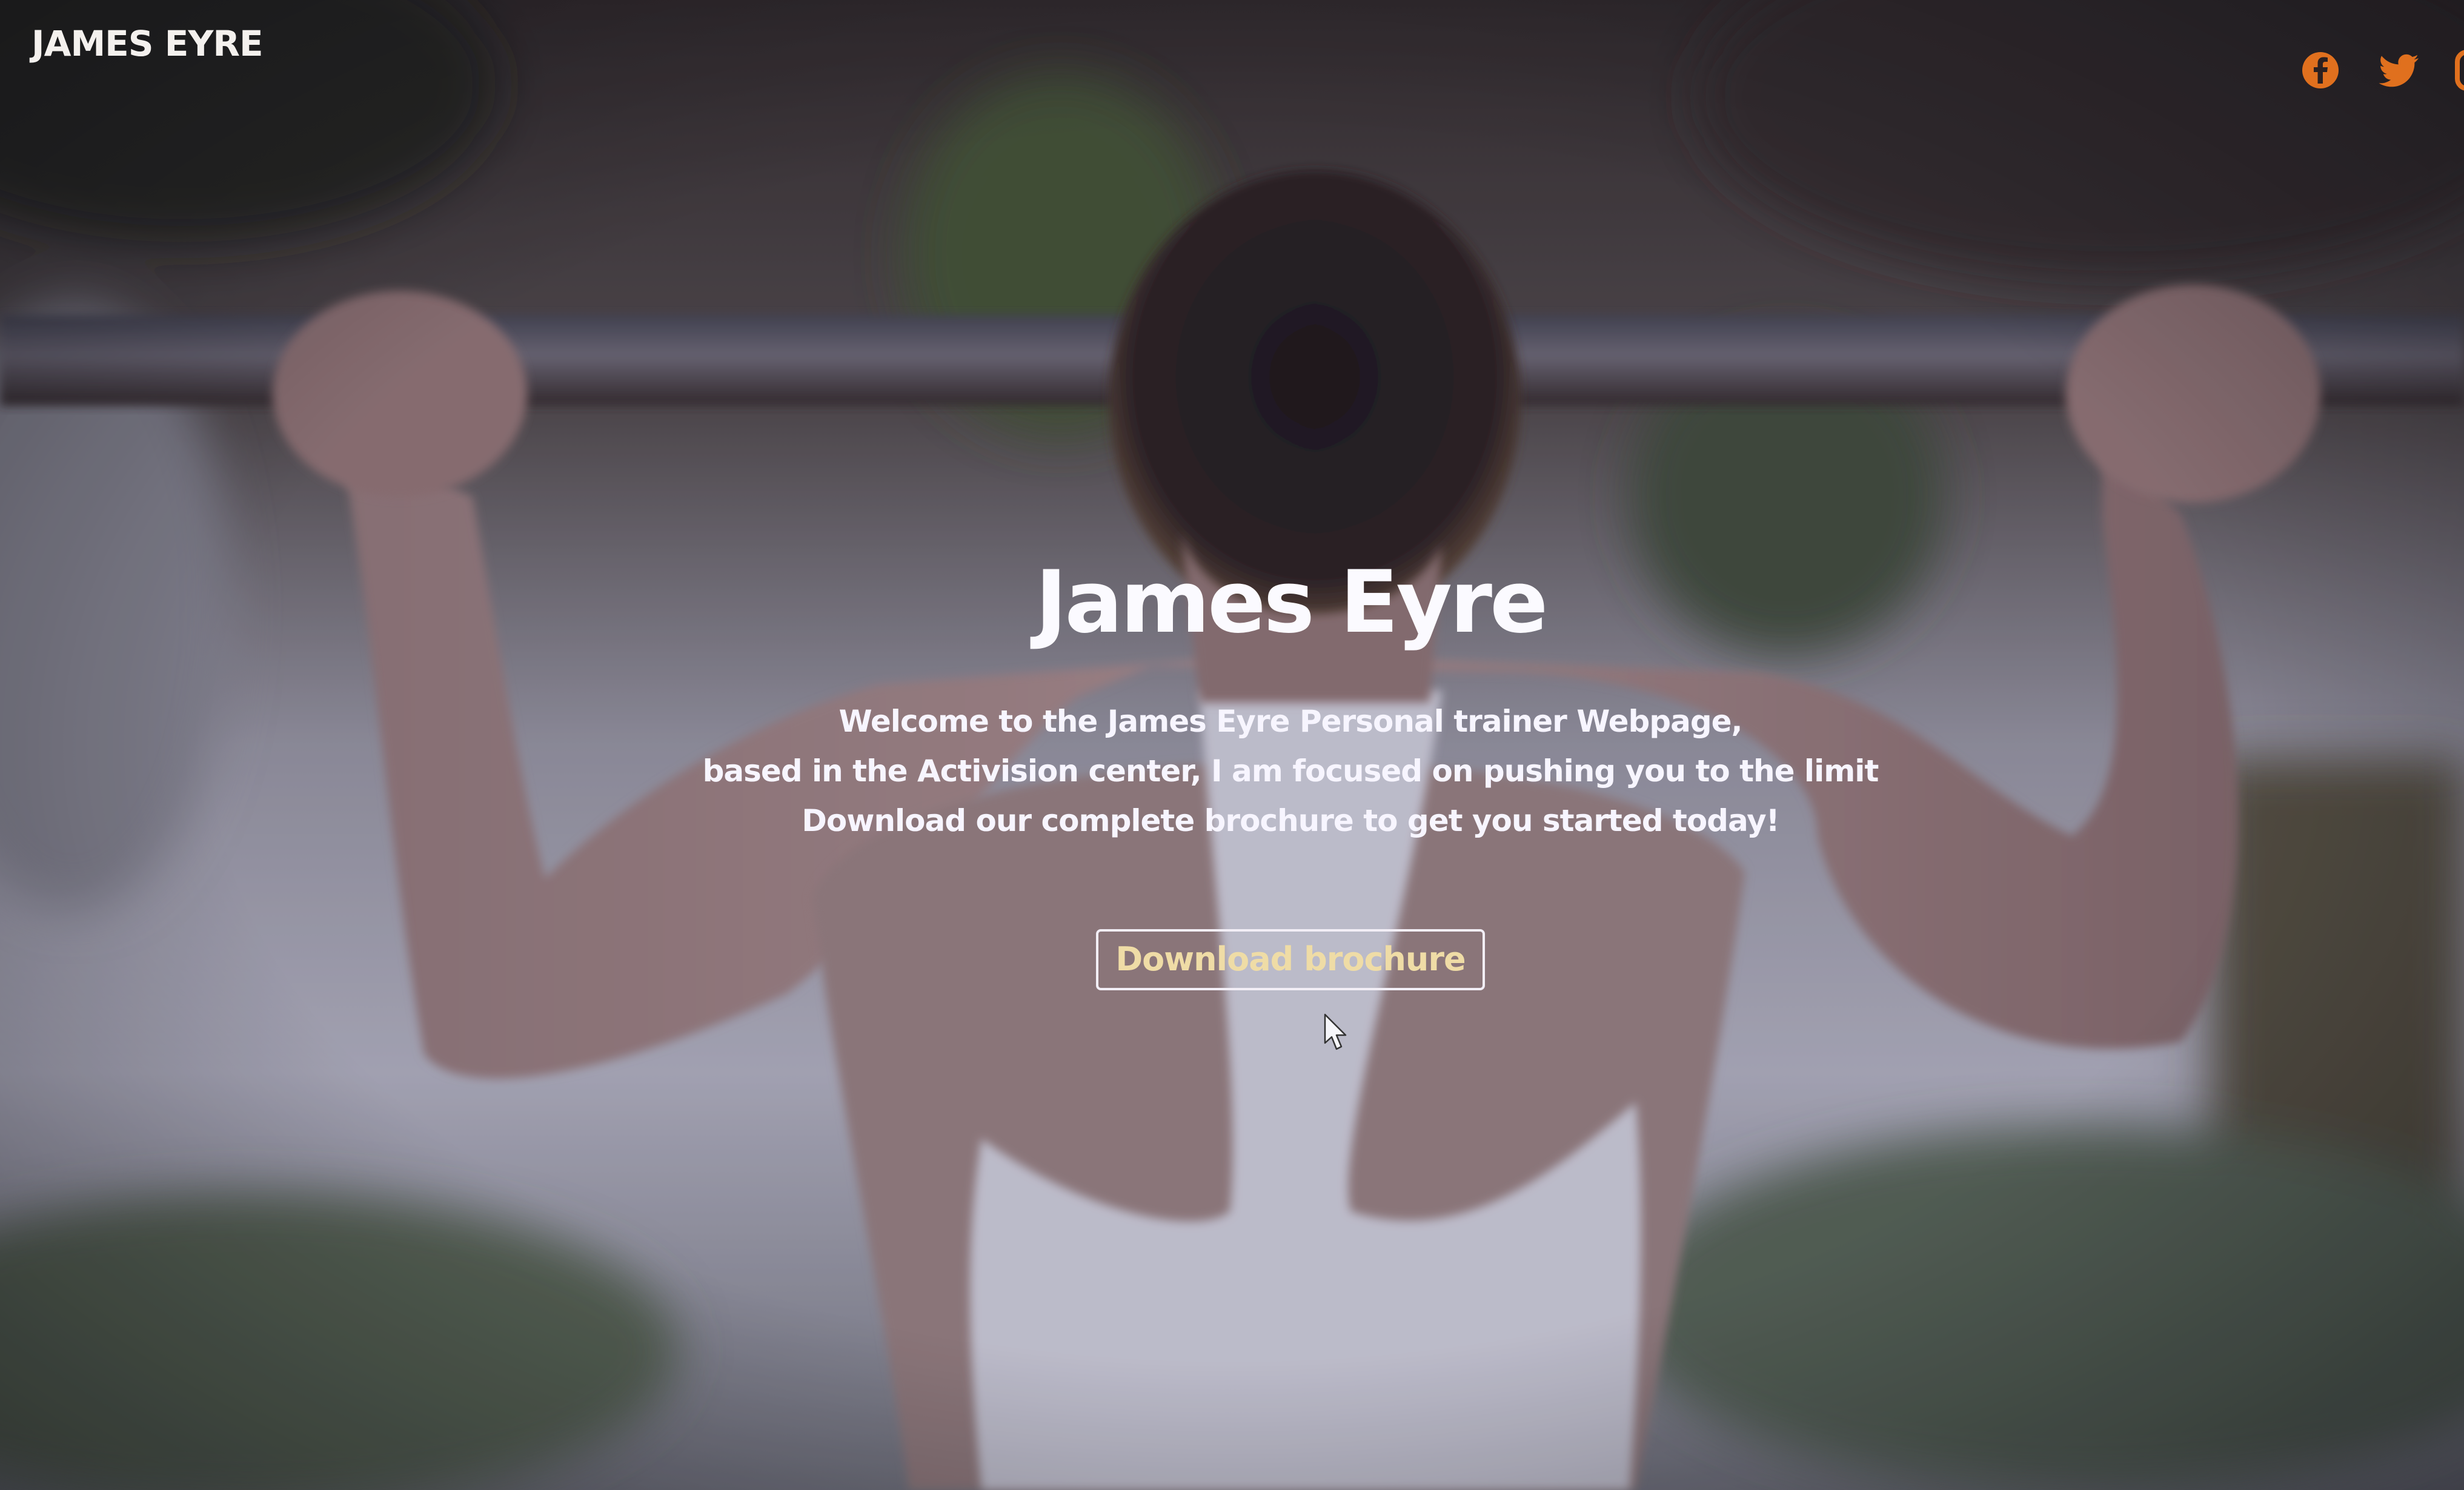 The height and width of the screenshot is (1490, 2464). Describe the element at coordinates (1290, 960) in the screenshot. I see `download-brochure-button: Download brochure` at that location.